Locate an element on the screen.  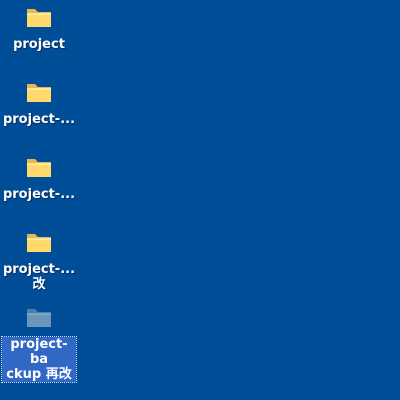
desktop-icon-project: project is located at coordinates (39, 28).